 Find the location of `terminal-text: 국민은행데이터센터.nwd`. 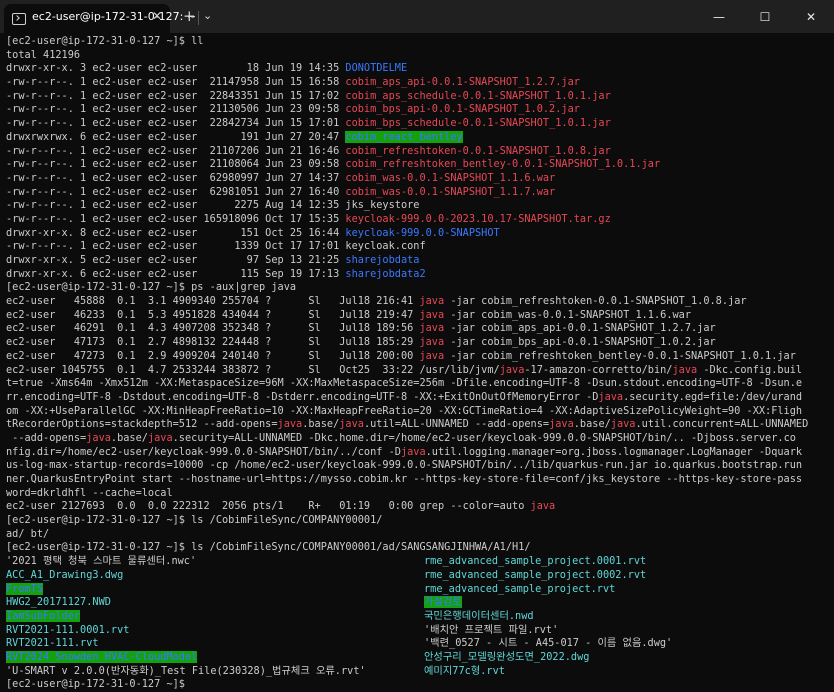

terminal-text: 국민은행데이터센터.nwd is located at coordinates (479, 615).